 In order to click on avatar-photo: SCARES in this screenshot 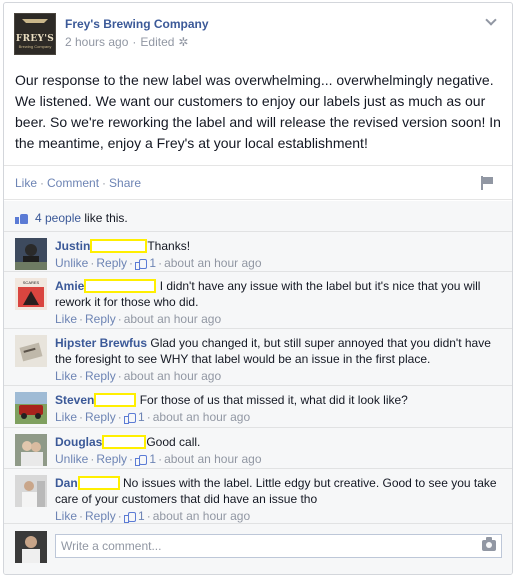, I will do `click(31, 294)`.